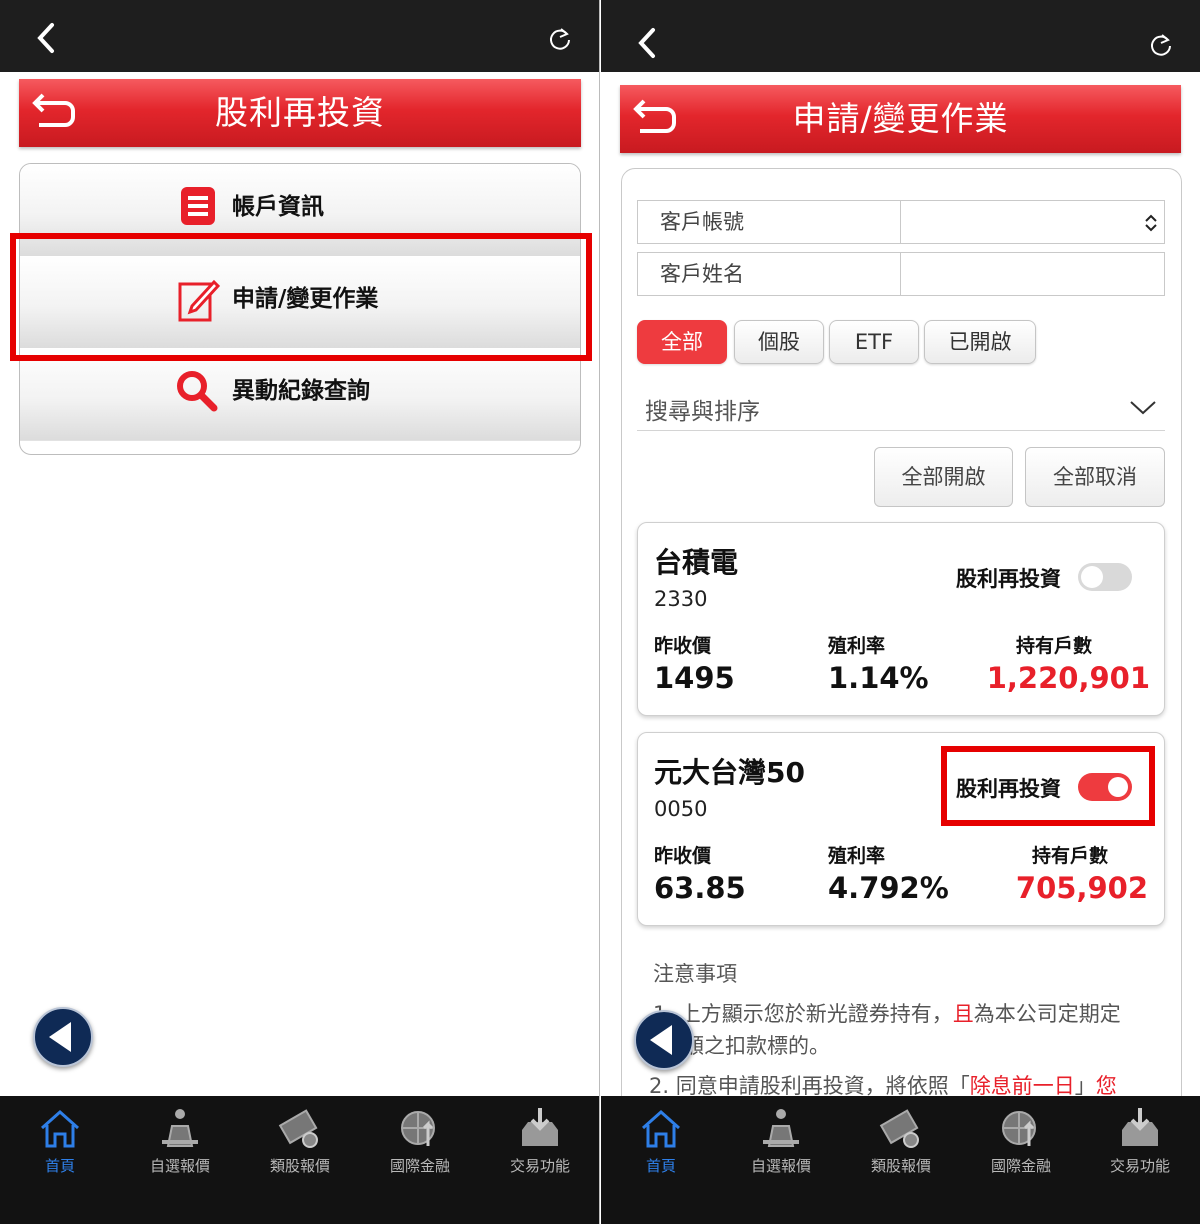 Image resolution: width=1200 pixels, height=1224 pixels. What do you see at coordinates (681, 599) in the screenshot?
I see `stock-code: 2330` at bounding box center [681, 599].